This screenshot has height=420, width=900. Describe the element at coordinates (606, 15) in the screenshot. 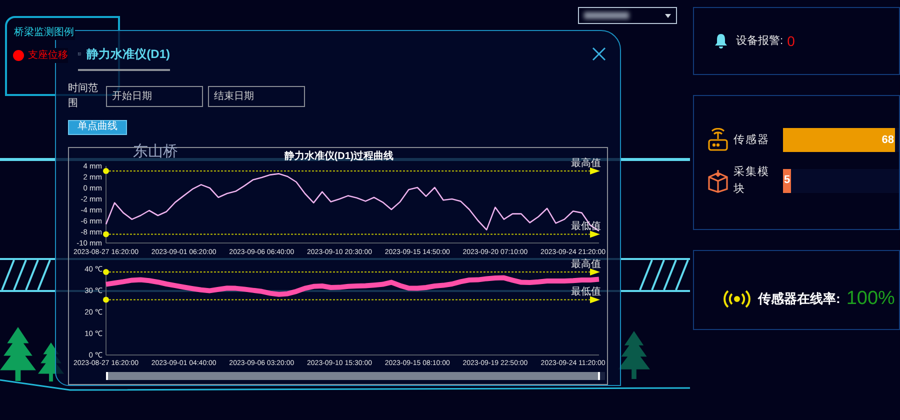

I see `blurred-value-icon` at that location.